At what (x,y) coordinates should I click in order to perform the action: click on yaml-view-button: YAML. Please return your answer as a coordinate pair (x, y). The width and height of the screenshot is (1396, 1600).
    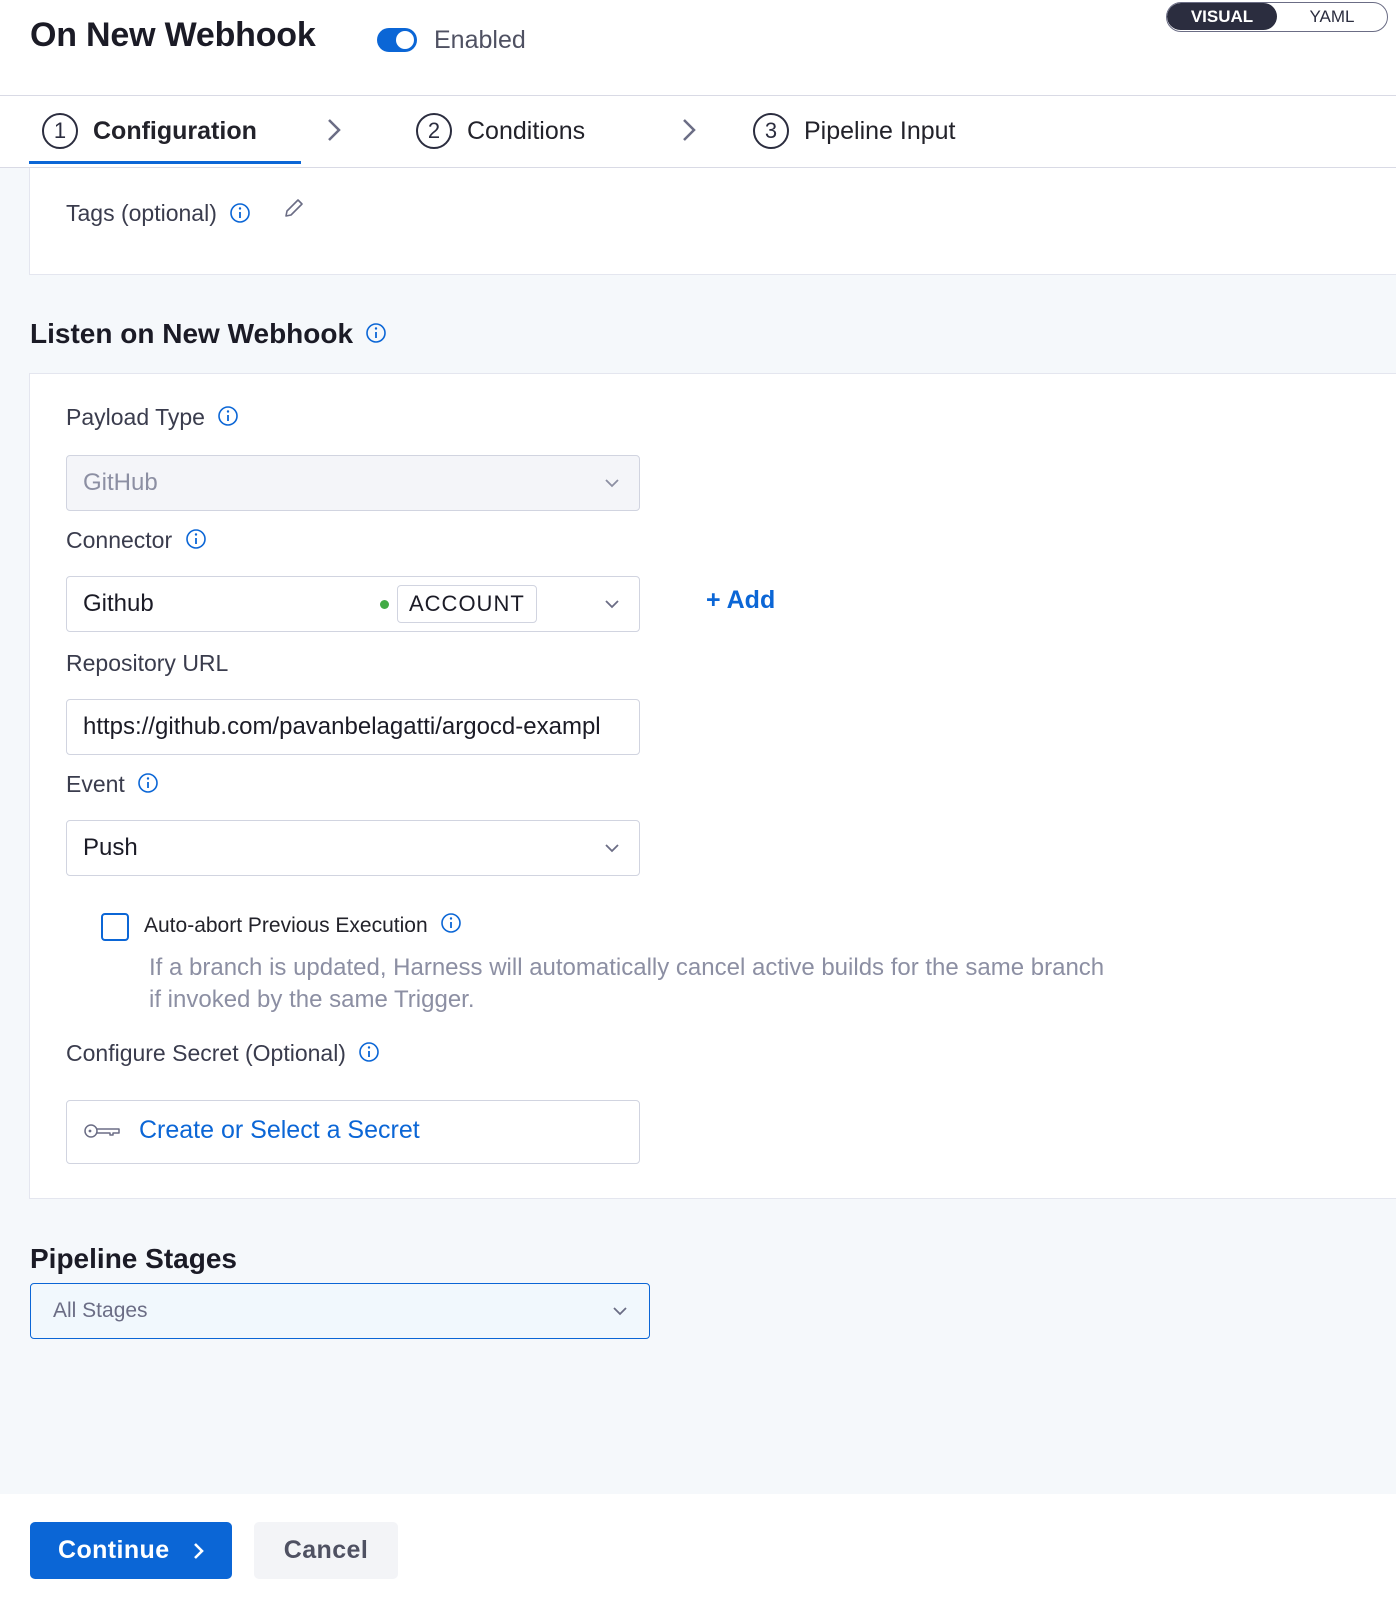
    Looking at the image, I should click on (1332, 16).